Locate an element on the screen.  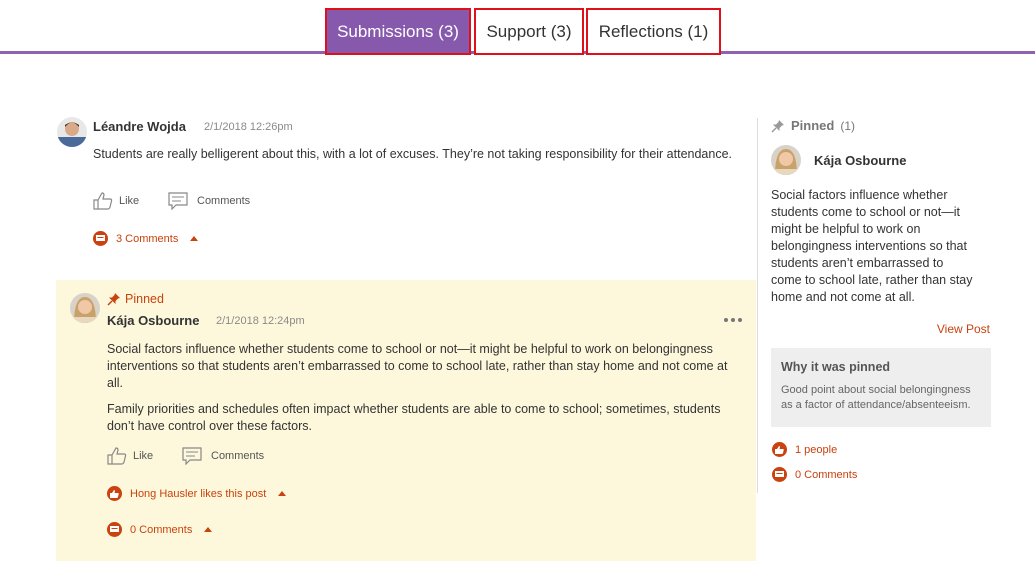
sidebar-pinned-label: Pinned is located at coordinates (813, 125).